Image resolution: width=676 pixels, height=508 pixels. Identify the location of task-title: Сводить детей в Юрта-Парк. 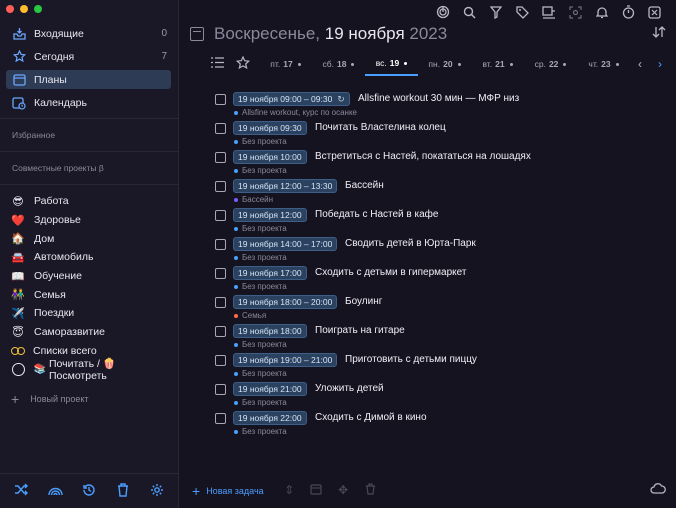
(410, 243).